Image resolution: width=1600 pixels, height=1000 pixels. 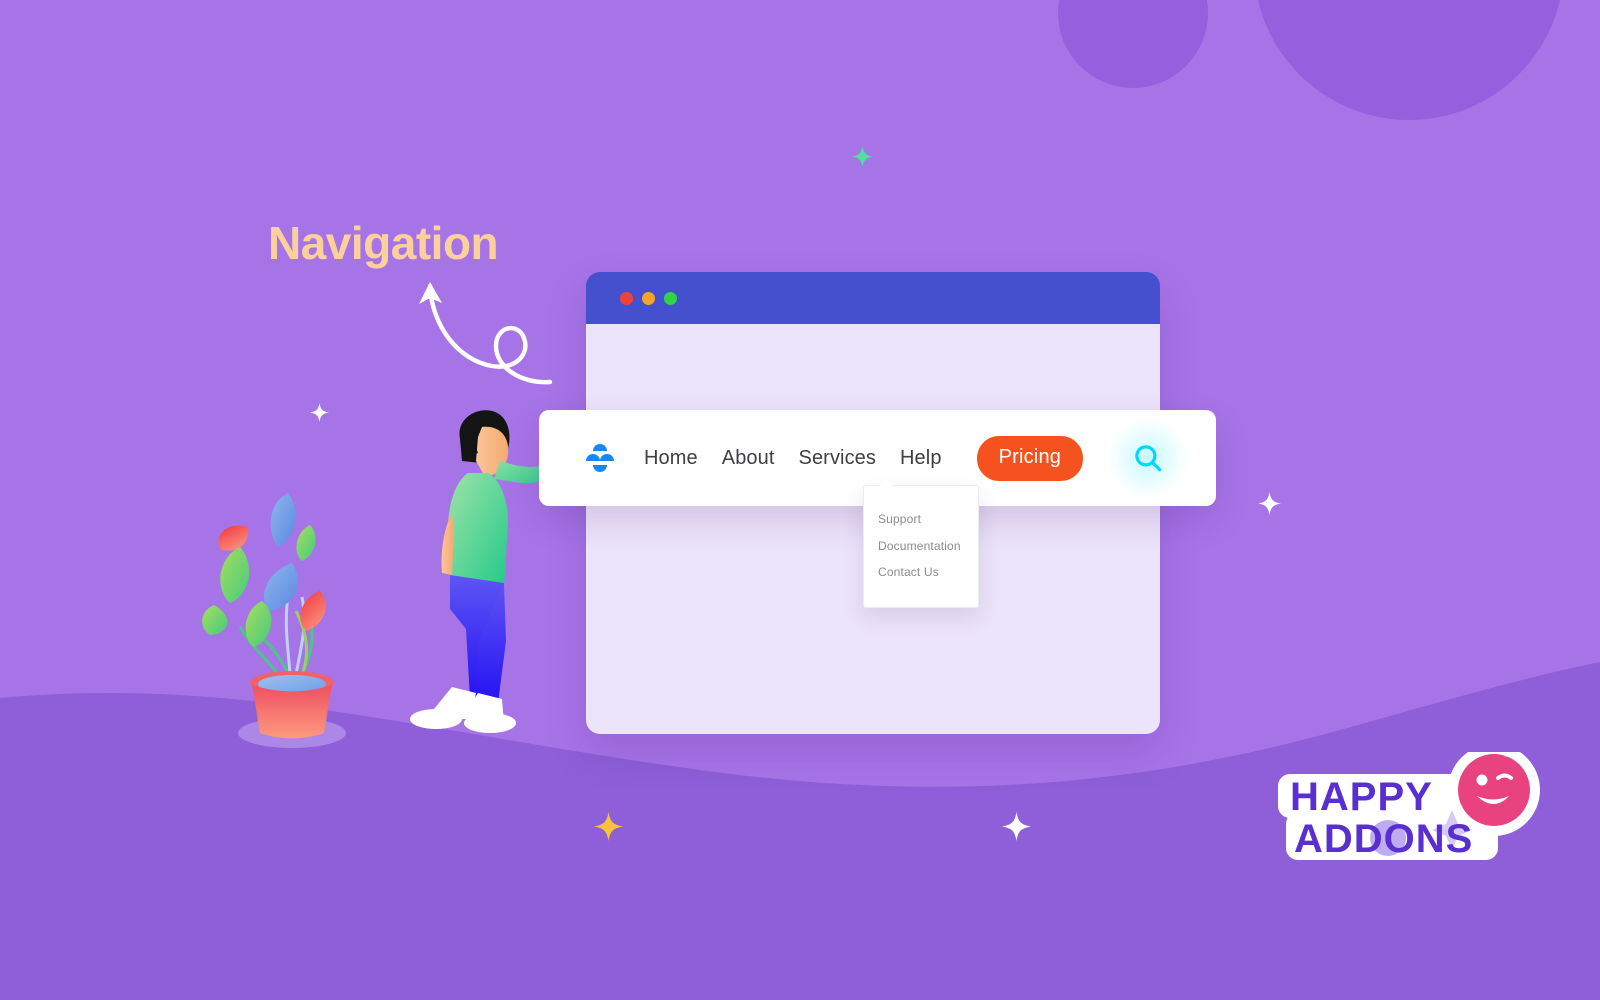 What do you see at coordinates (1383, 839) in the screenshot?
I see `watermark-line2: ADDONS` at bounding box center [1383, 839].